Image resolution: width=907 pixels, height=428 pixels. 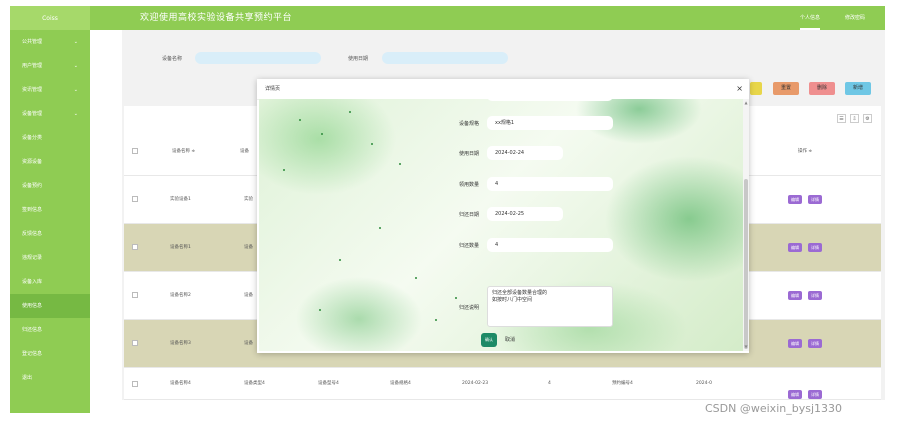 I want to click on cancel-button: 取消, so click(x=510, y=340).